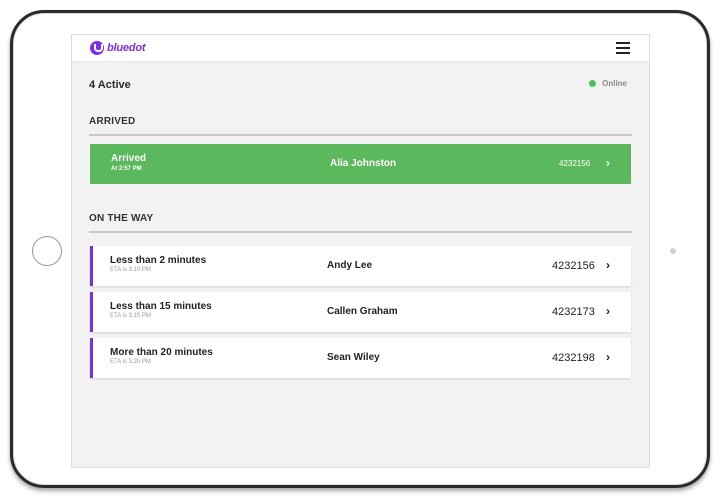 This screenshot has width=720, height=503. What do you see at coordinates (130, 362) in the screenshot?
I see `eta-time: ETA is 3:20 PM` at bounding box center [130, 362].